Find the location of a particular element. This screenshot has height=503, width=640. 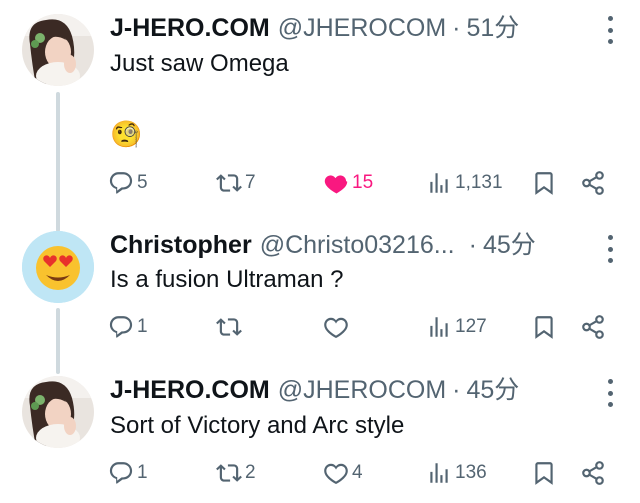

like-count: 4 is located at coordinates (357, 472).